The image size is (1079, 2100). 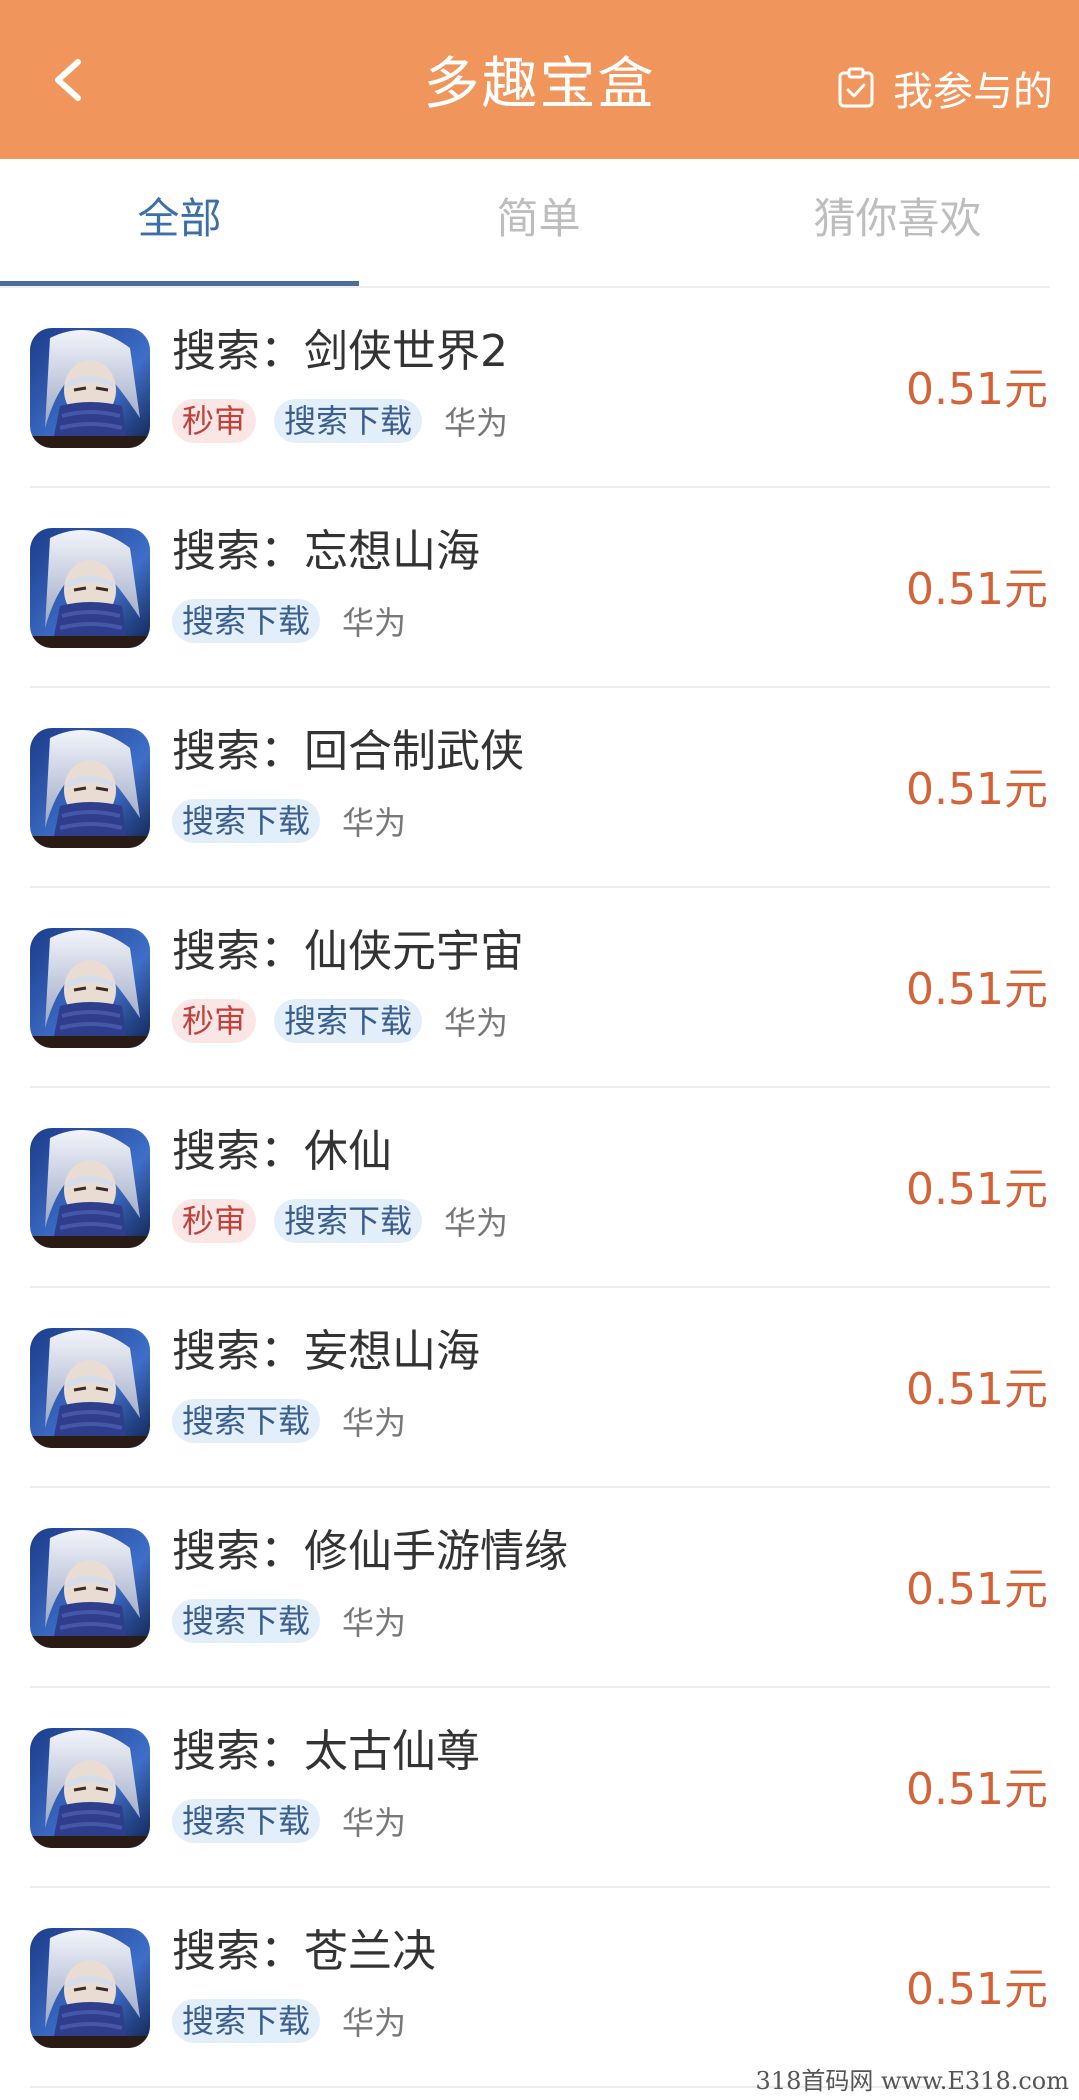 I want to click on task-title: 搜索：仙侠元宇宙, so click(x=348, y=951).